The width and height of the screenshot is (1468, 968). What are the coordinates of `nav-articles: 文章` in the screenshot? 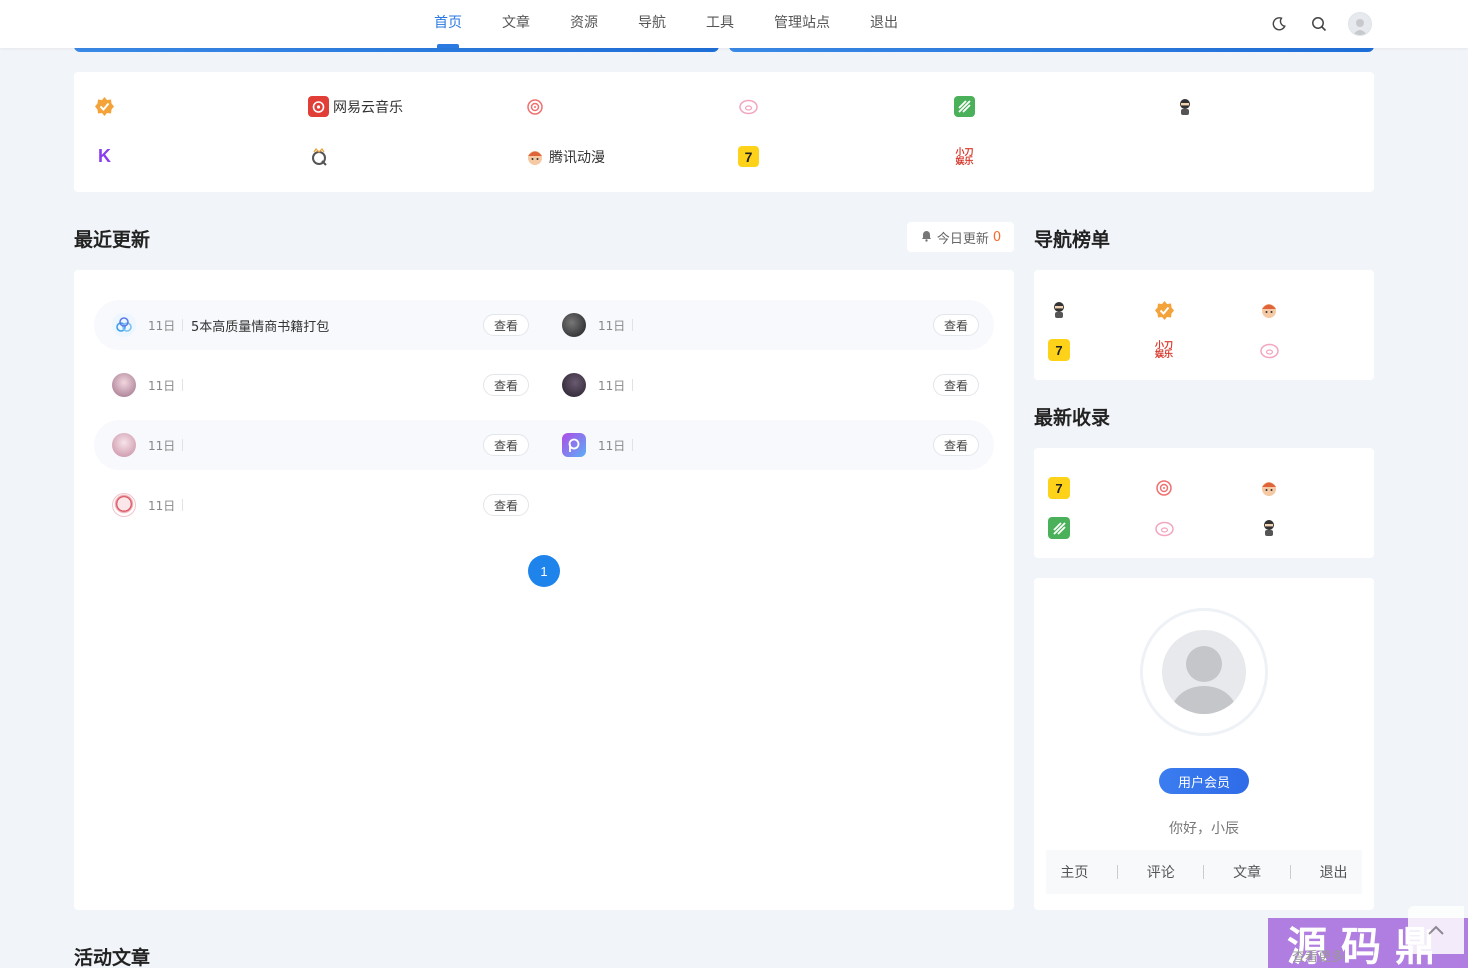 It's located at (516, 24).